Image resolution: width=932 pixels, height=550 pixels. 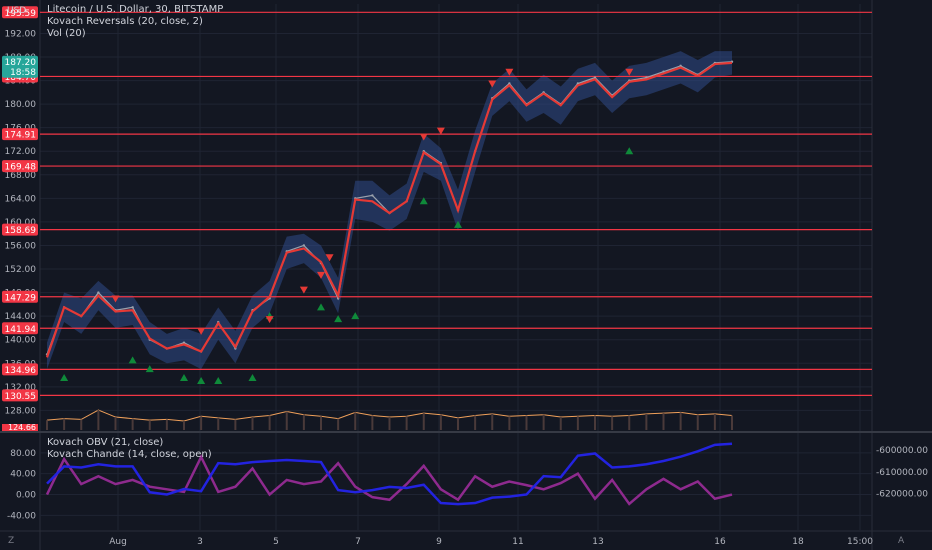 I want to click on price-tick-label: 140.00, so click(x=21, y=341).